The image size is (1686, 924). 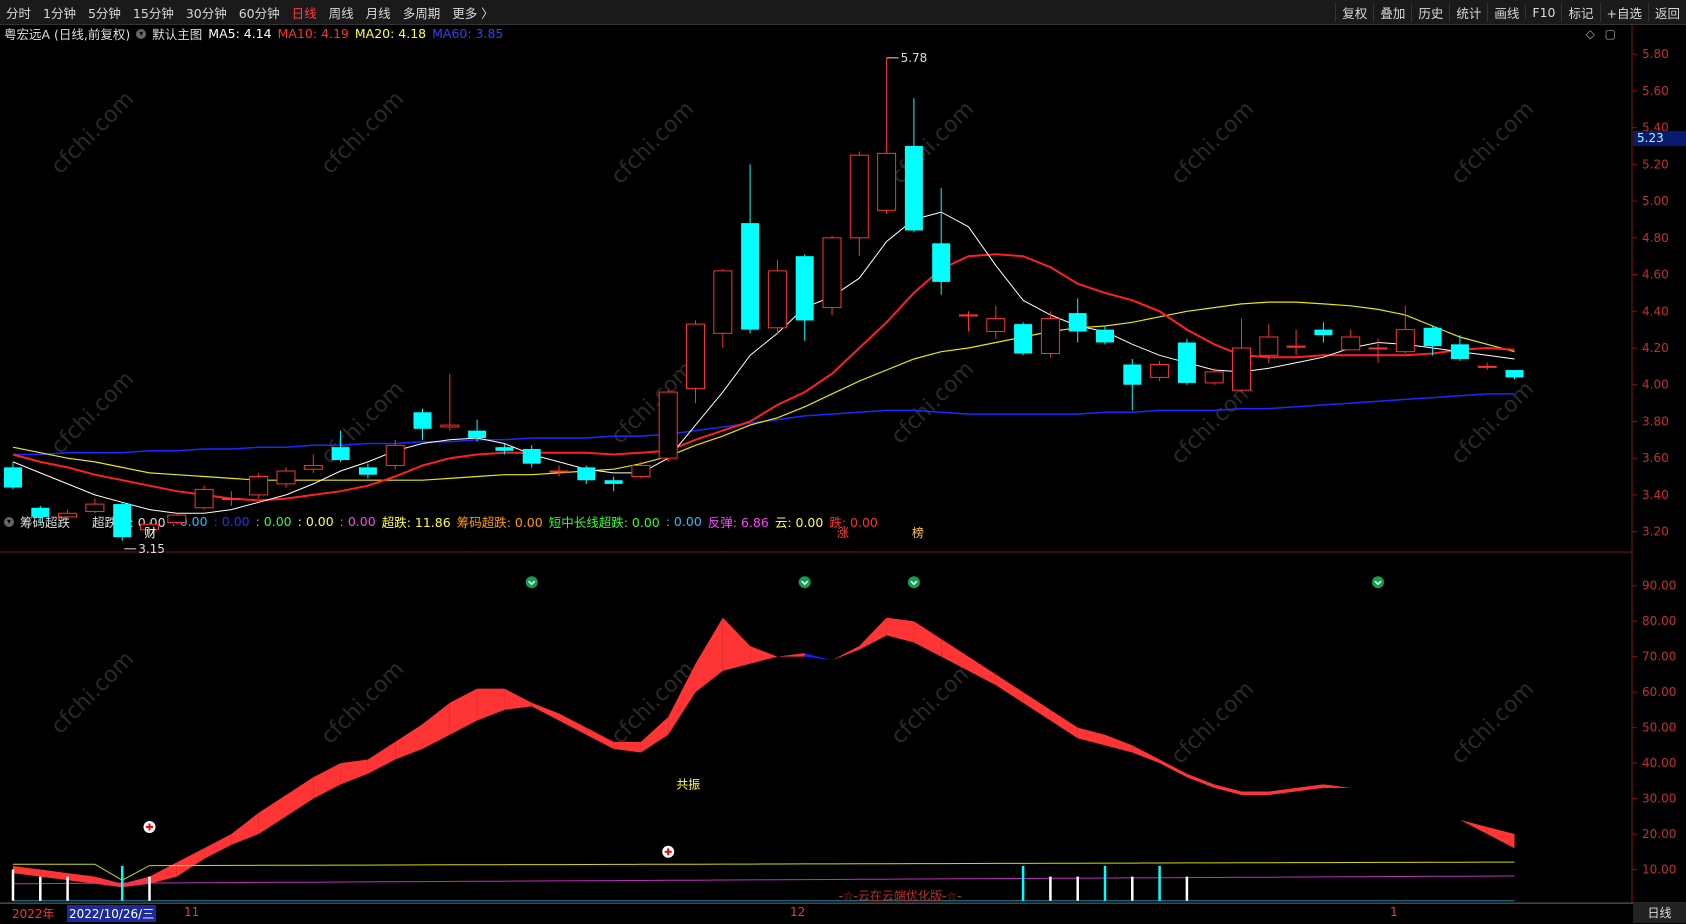 I want to click on period-tab-2: 5分钟, so click(x=104, y=12).